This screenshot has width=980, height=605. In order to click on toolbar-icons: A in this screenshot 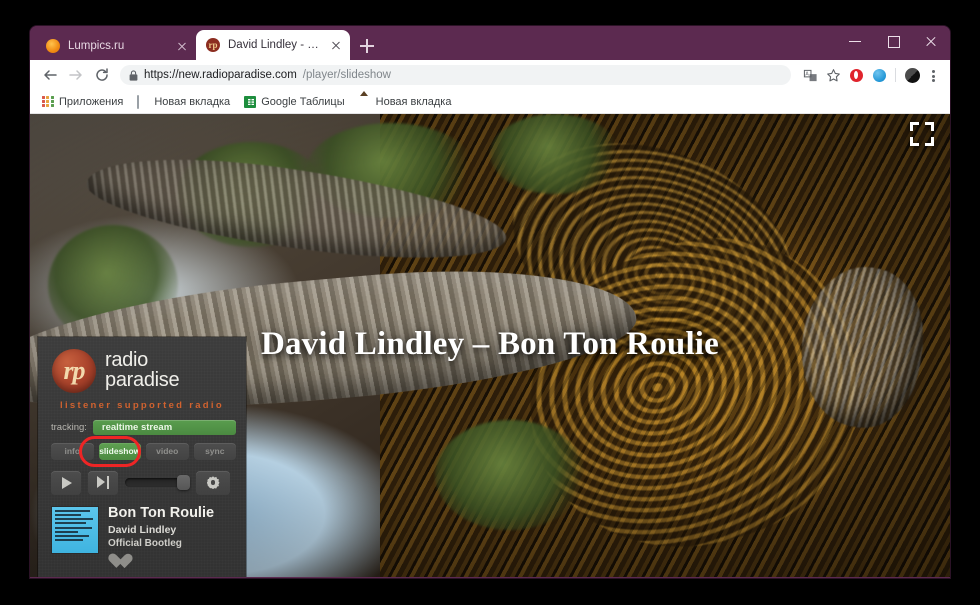, I will do `click(870, 75)`.